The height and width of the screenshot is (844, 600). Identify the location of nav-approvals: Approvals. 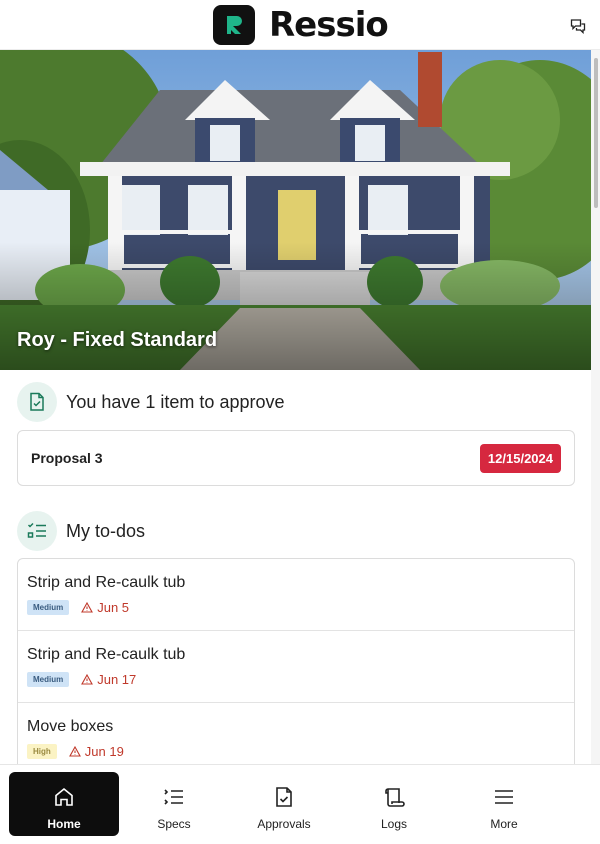
(284, 804).